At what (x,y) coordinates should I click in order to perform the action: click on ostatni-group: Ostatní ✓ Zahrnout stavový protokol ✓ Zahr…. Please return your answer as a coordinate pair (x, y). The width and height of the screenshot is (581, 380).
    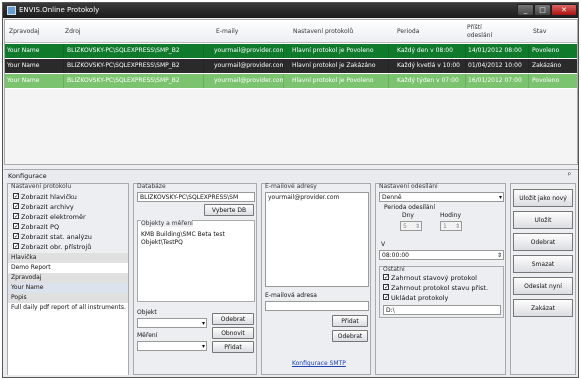
    Looking at the image, I should click on (441, 292).